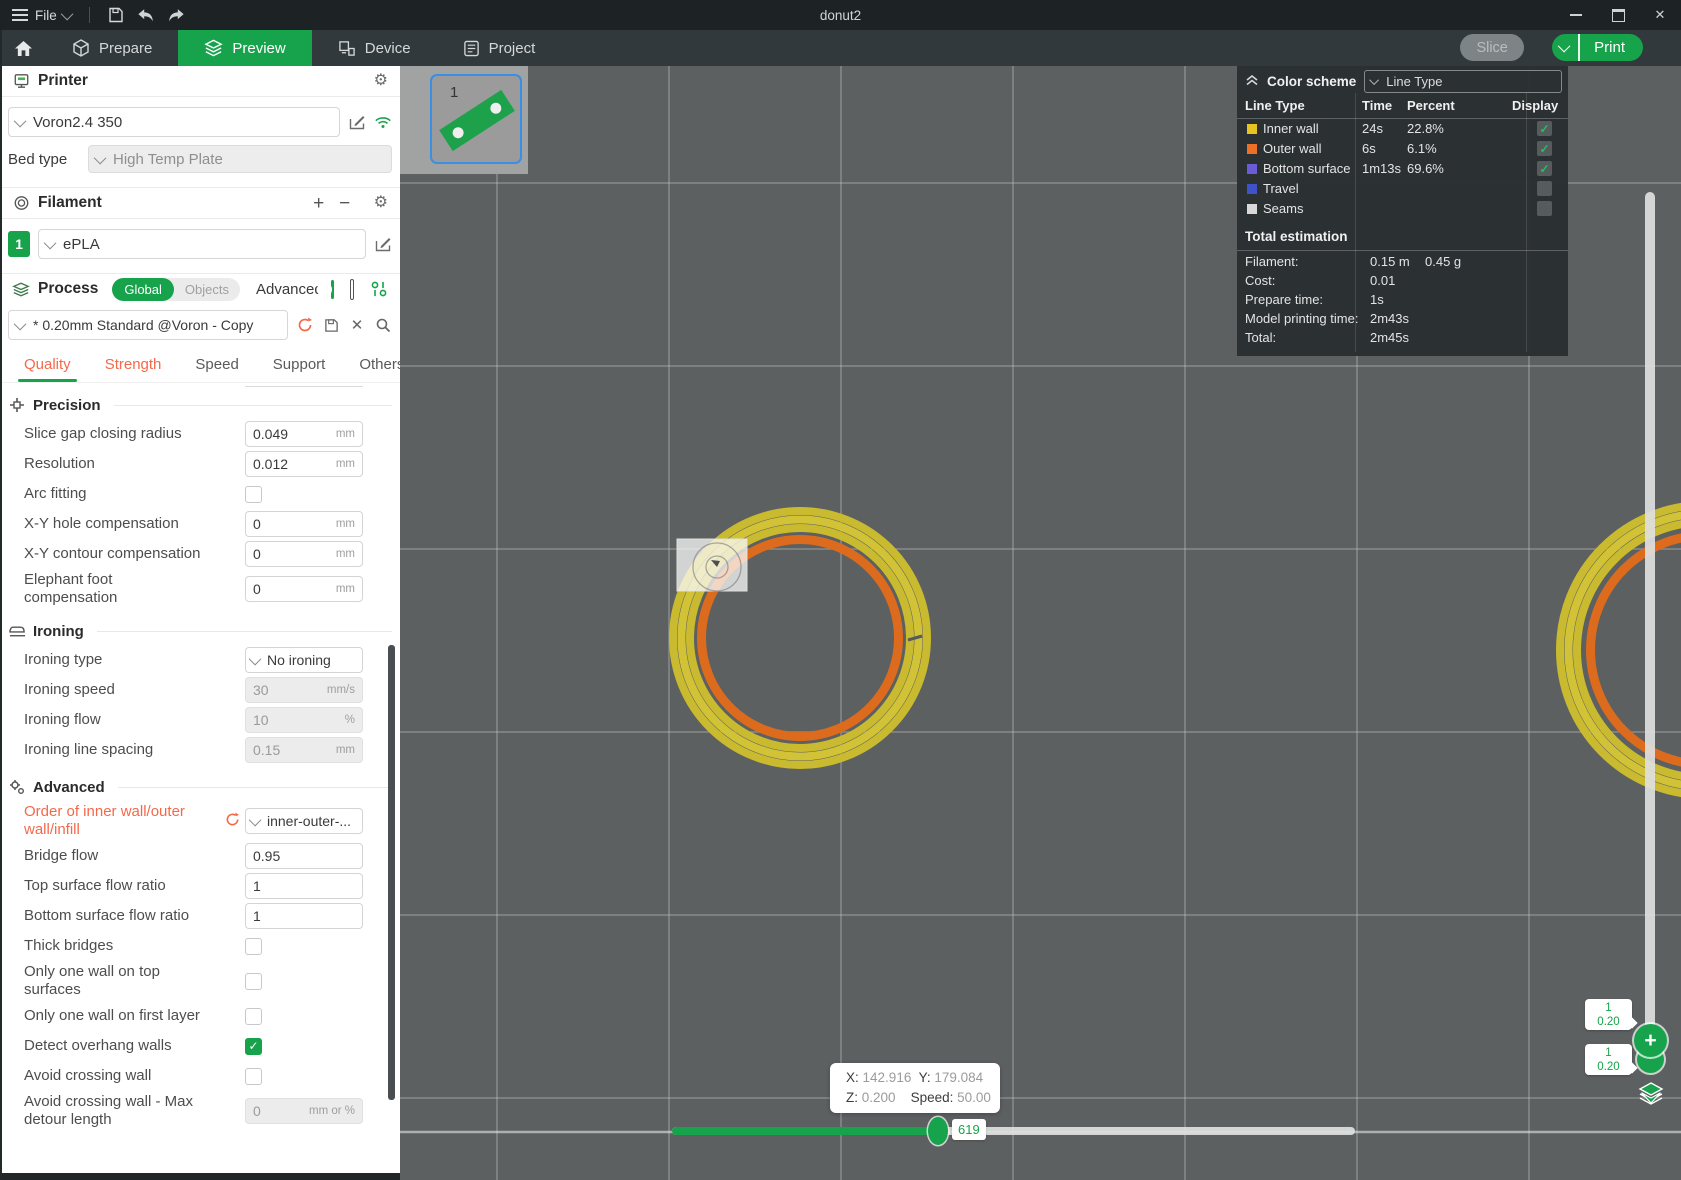  Describe the element at coordinates (257, 524) in the screenshot. I see `input-value: 0` at that location.